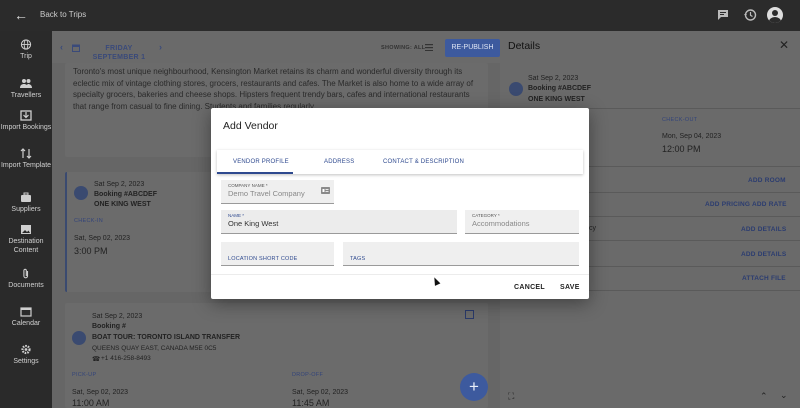  What do you see at coordinates (26, 44) in the screenshot?
I see `globe-icon` at bounding box center [26, 44].